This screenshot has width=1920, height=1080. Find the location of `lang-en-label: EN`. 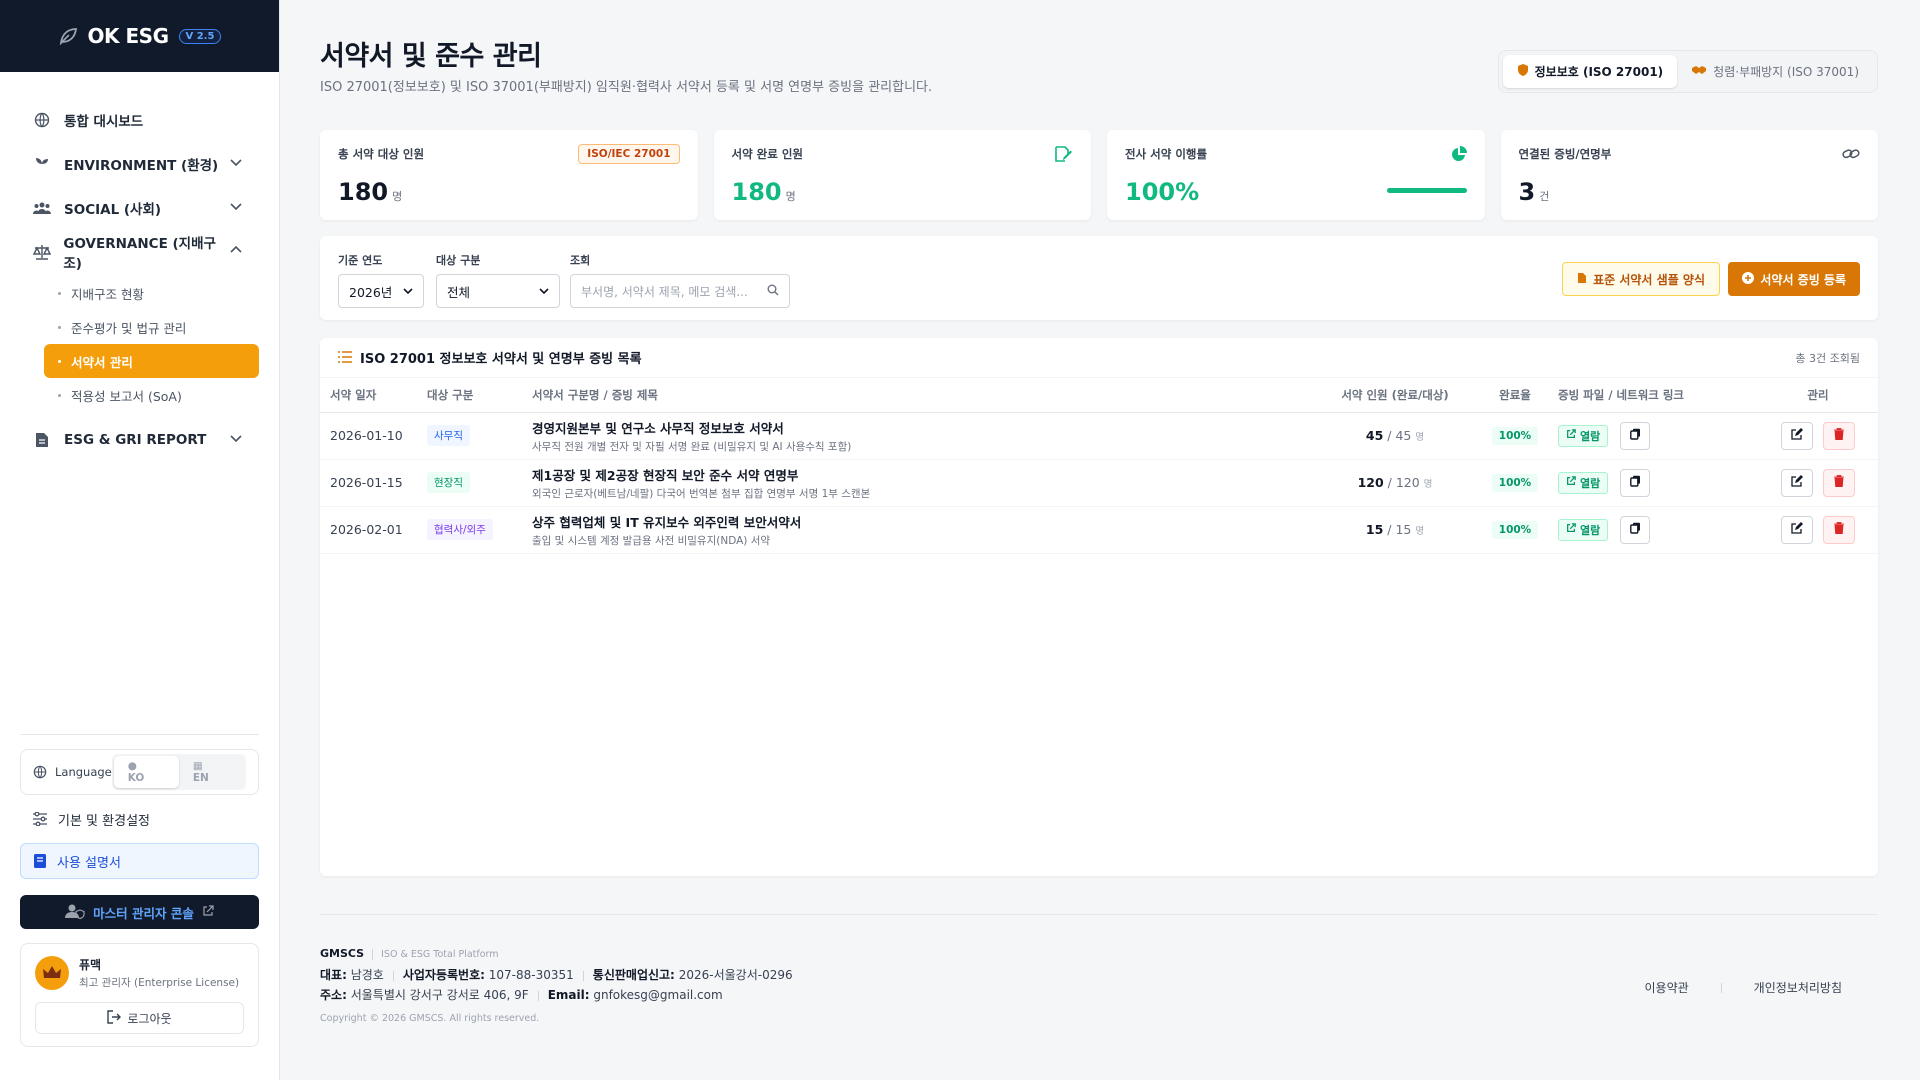

lang-en-label: EN is located at coordinates (200, 778).